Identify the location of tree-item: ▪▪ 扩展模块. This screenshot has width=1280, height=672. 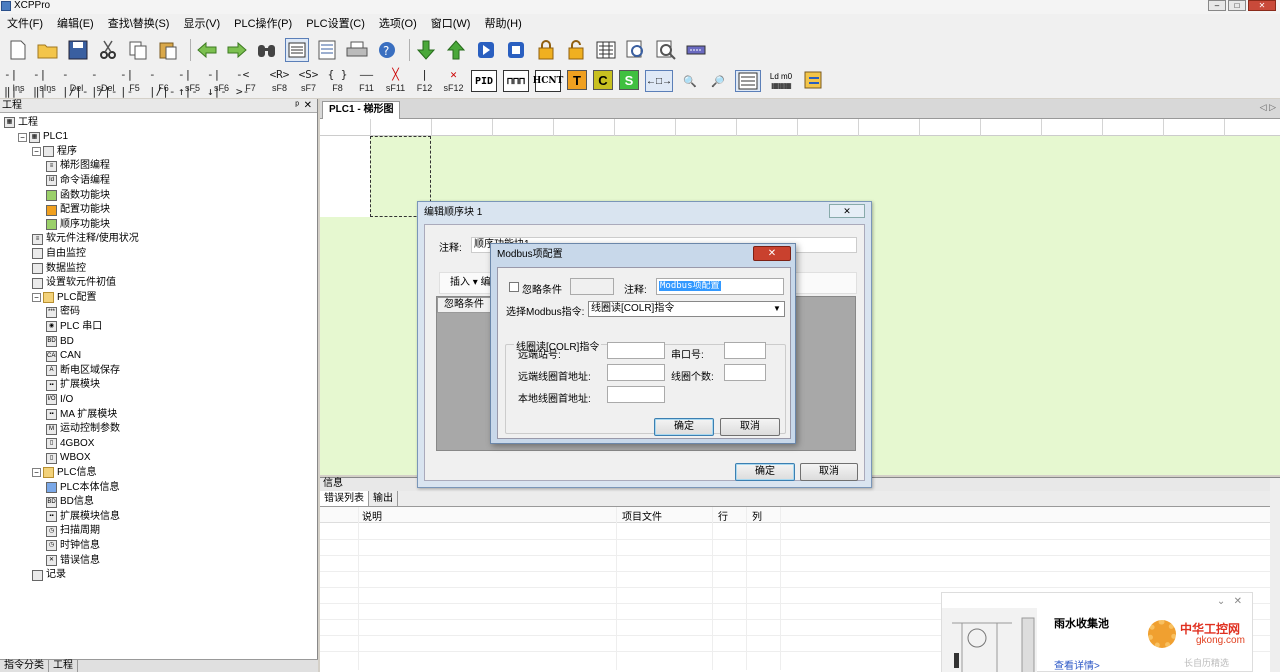
(73, 385).